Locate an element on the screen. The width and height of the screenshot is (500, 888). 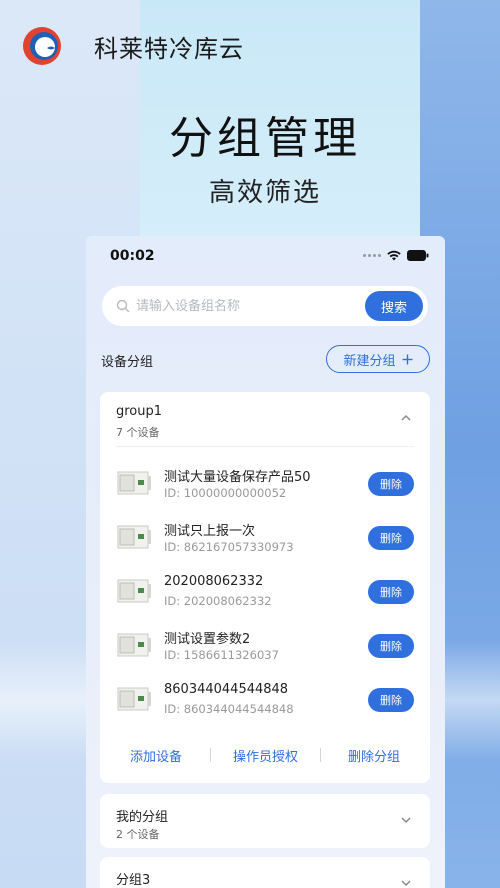
device-id: ID: 860344044544848 is located at coordinates (229, 709).